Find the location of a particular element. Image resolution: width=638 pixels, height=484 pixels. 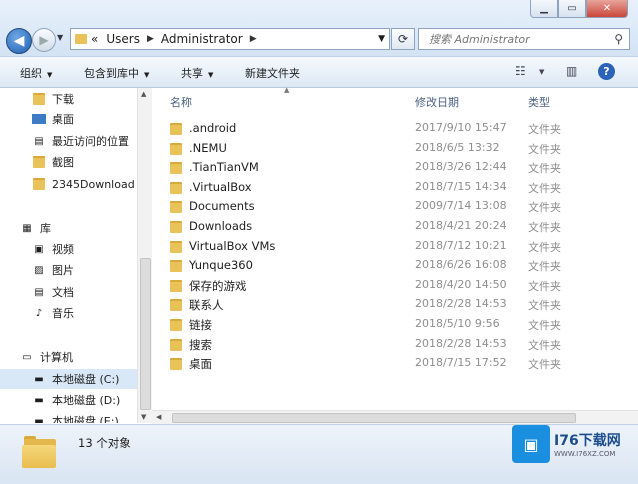

file-row: 链接 2018/5/10 9:56 文件夹 is located at coordinates (394, 324).